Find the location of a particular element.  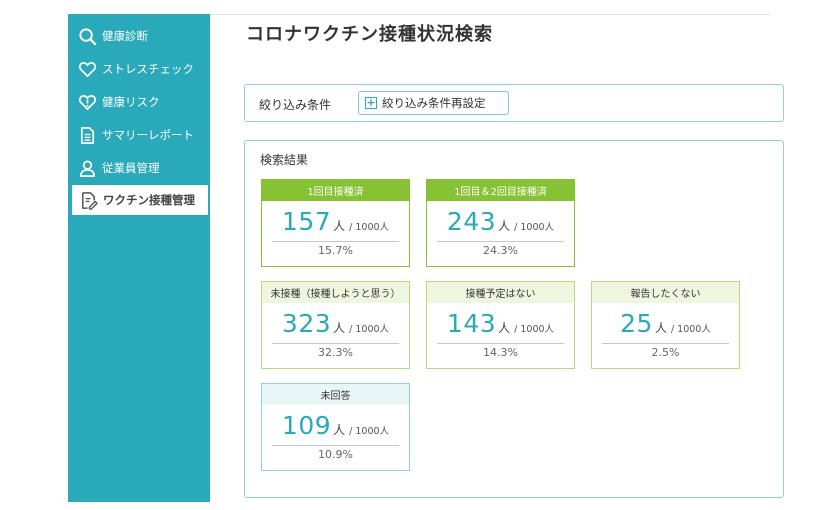

sidebar-item-label: 健康診断 is located at coordinates (125, 36).